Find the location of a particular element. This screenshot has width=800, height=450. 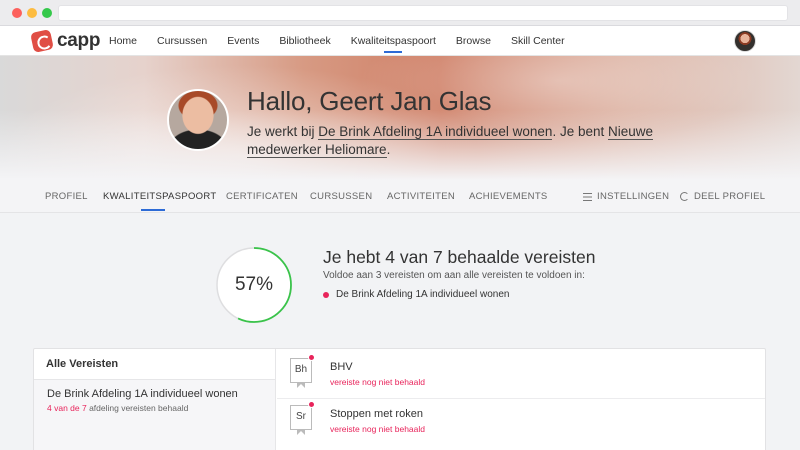

tab-activiteiten: ACTIVITEITEN is located at coordinates (421, 196).